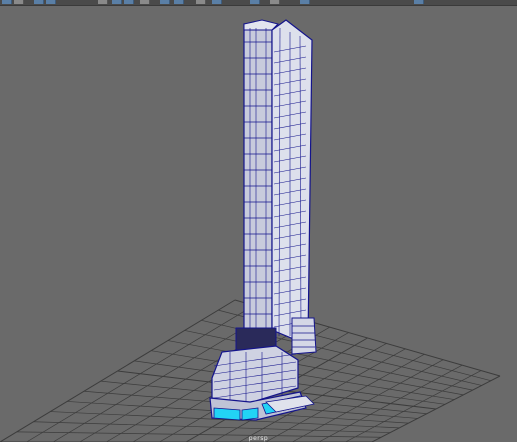 The height and width of the screenshot is (442, 517). What do you see at coordinates (261, 25) in the screenshot?
I see `left-shaft-top` at bounding box center [261, 25].